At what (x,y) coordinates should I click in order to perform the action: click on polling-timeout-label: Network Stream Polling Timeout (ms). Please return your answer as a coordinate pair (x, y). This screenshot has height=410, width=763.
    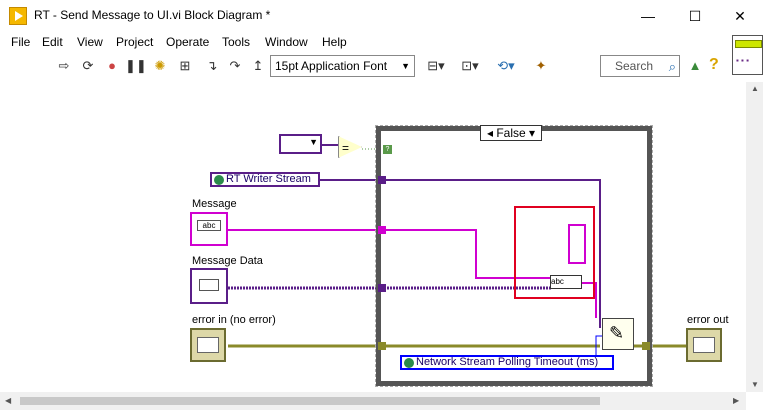
    Looking at the image, I should click on (507, 362).